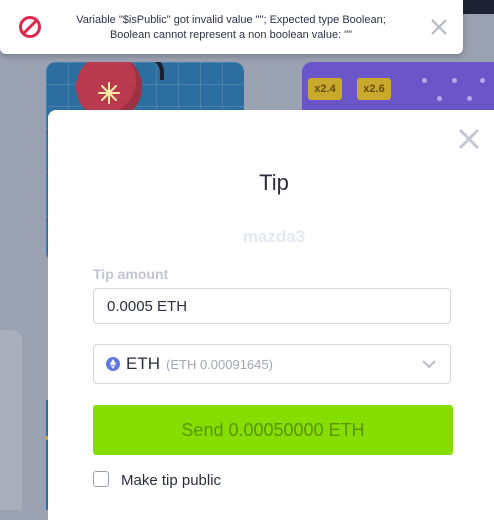 The height and width of the screenshot is (520, 494). I want to click on background-panel, so click(11, 420).